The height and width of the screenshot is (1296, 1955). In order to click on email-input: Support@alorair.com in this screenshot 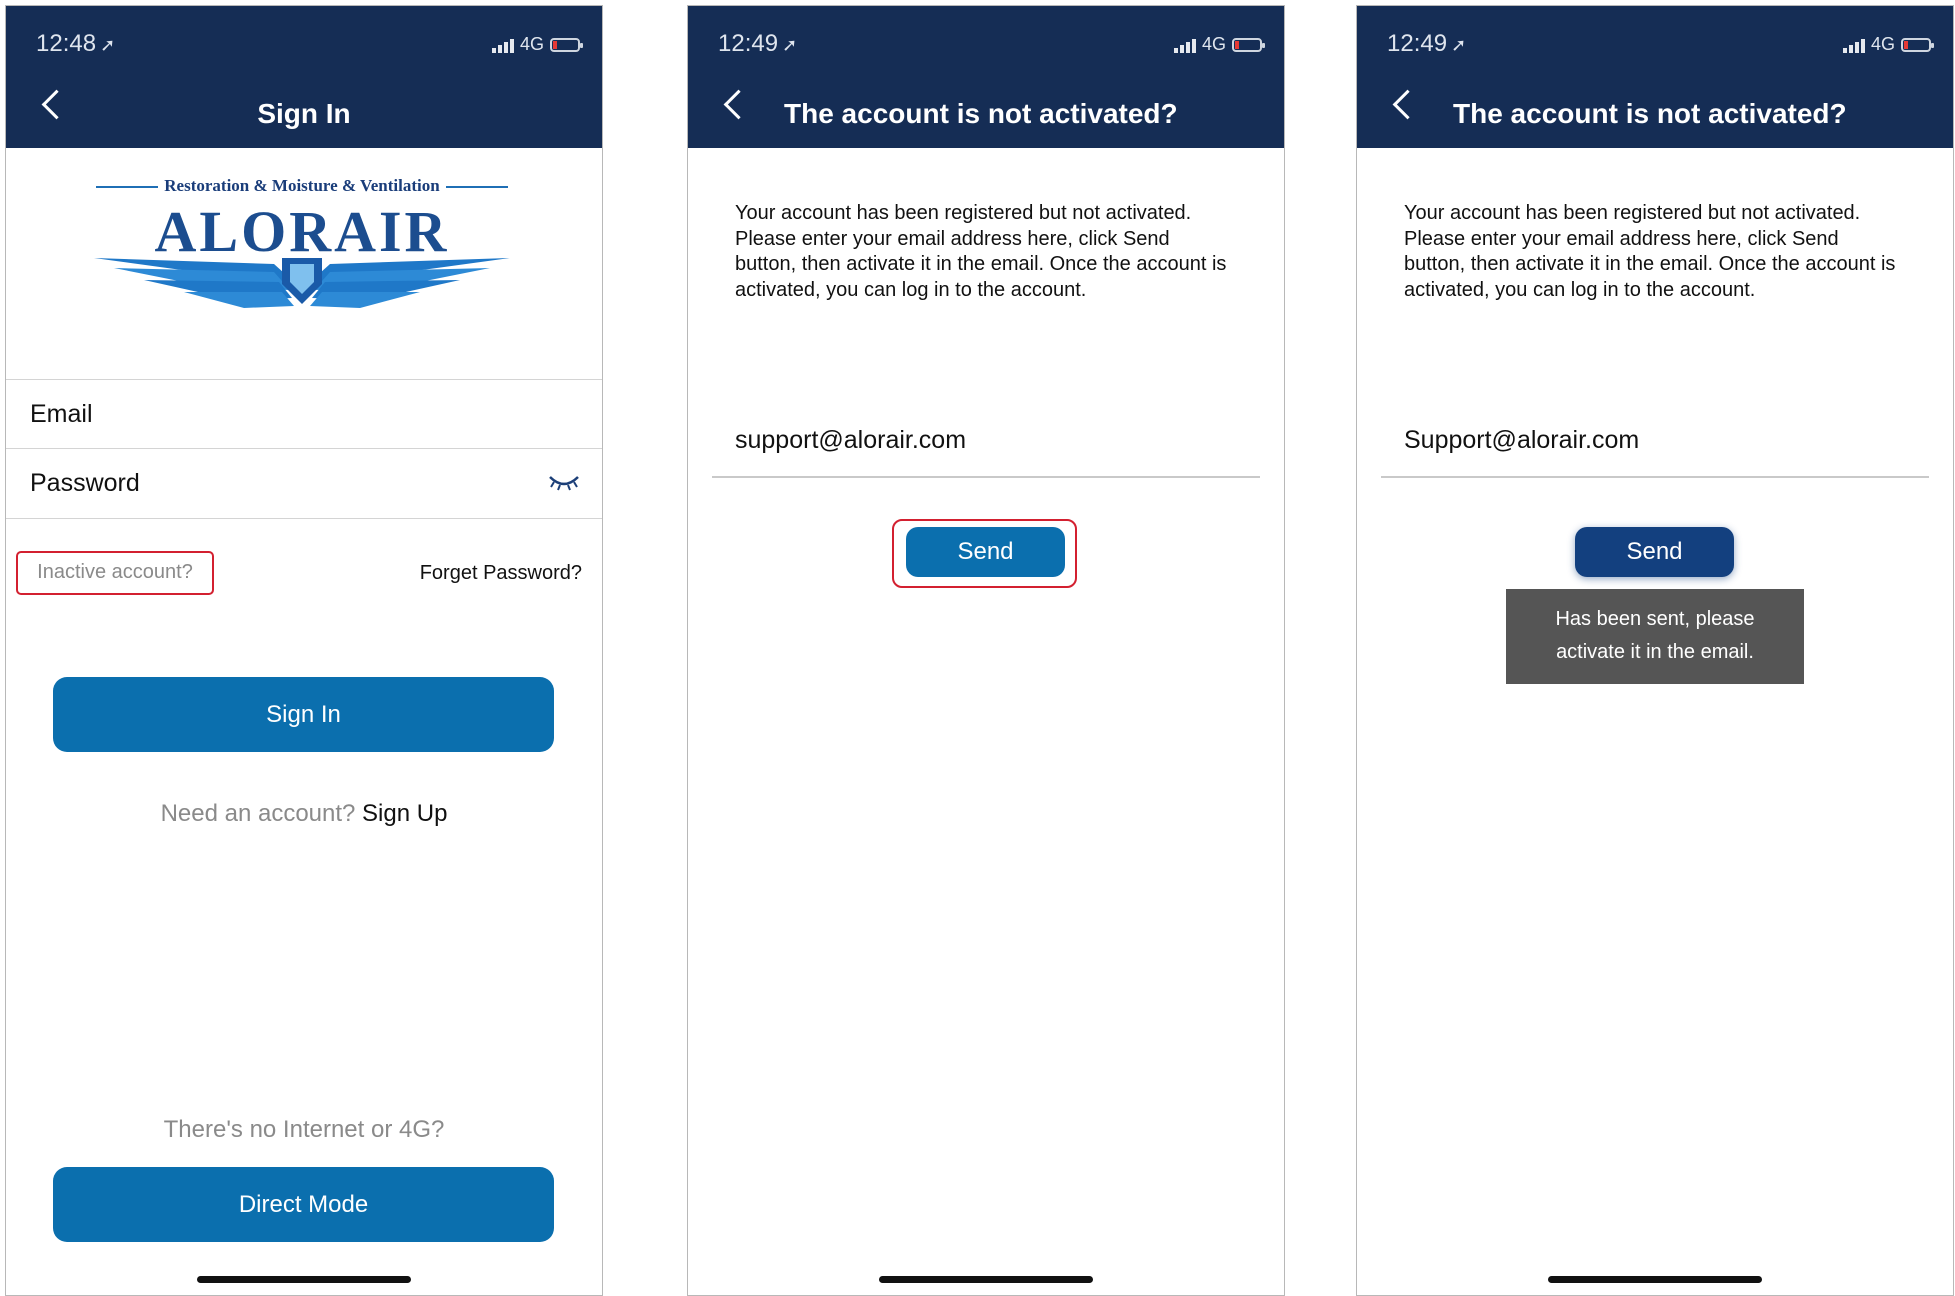, I will do `click(1521, 440)`.